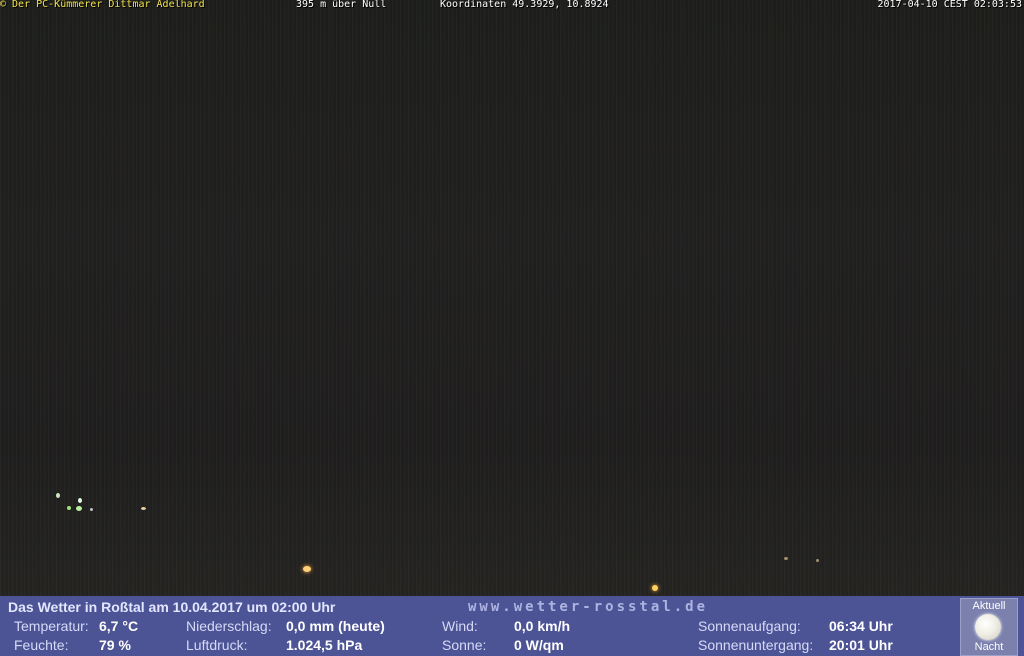 The width and height of the screenshot is (1024, 656). What do you see at coordinates (989, 647) in the screenshot?
I see `moon-bottom-label: Nacht` at bounding box center [989, 647].